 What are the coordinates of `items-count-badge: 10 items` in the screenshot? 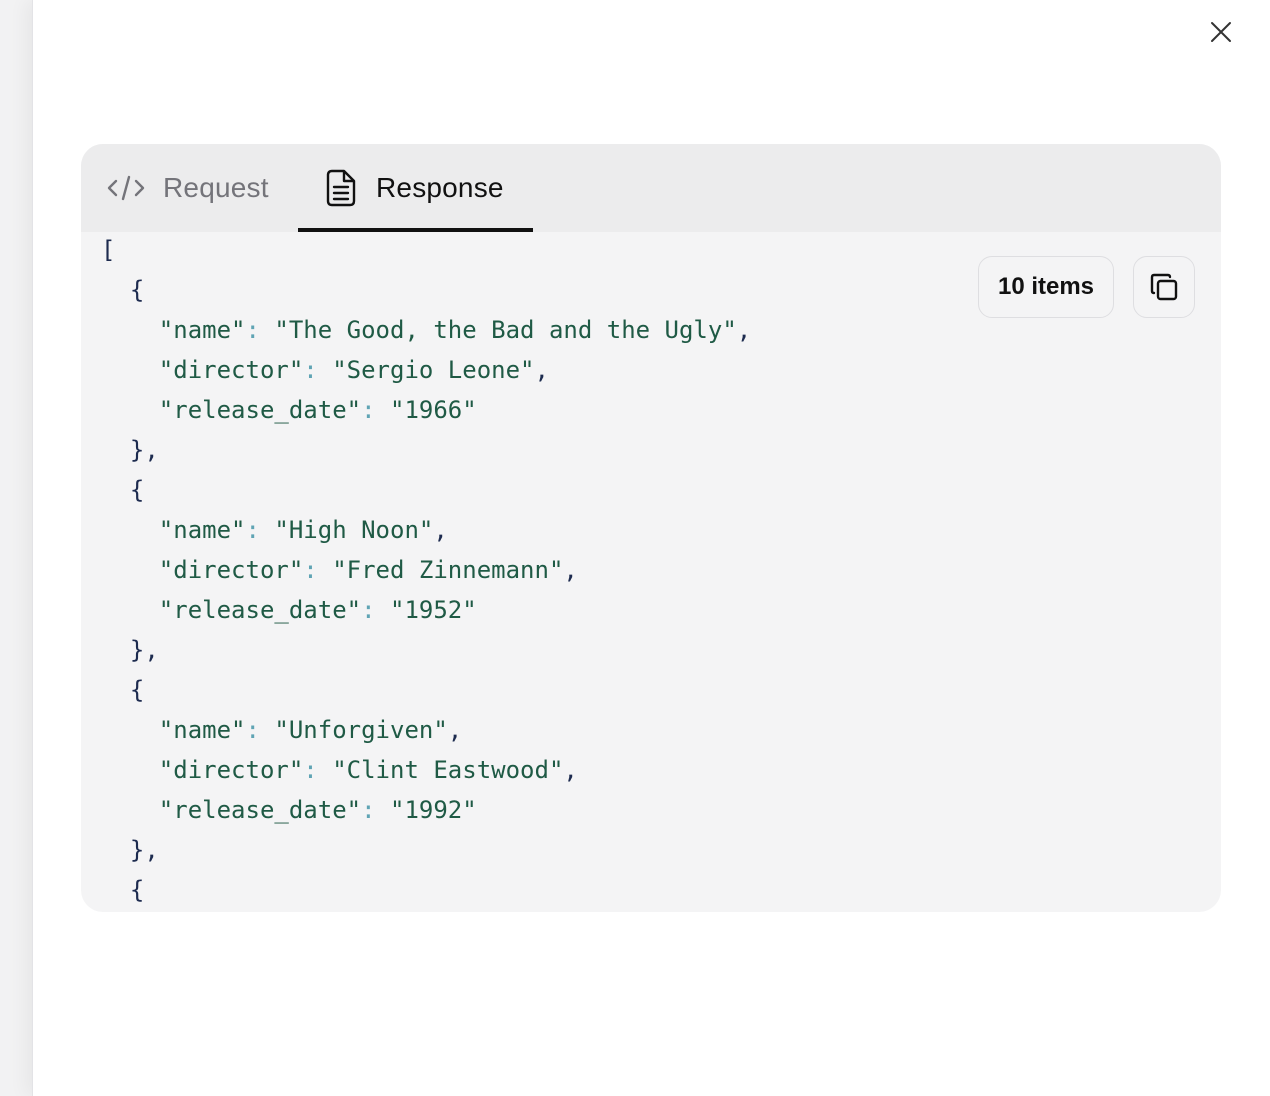 It's located at (1046, 287).